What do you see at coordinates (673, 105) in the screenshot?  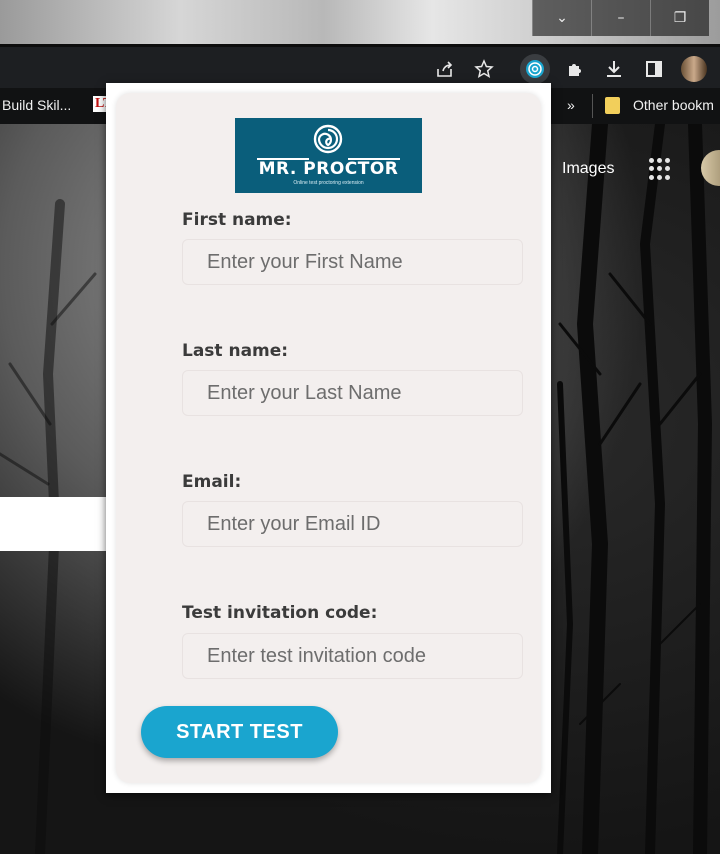 I see `other-bookmarks-link: Other bookm` at bounding box center [673, 105].